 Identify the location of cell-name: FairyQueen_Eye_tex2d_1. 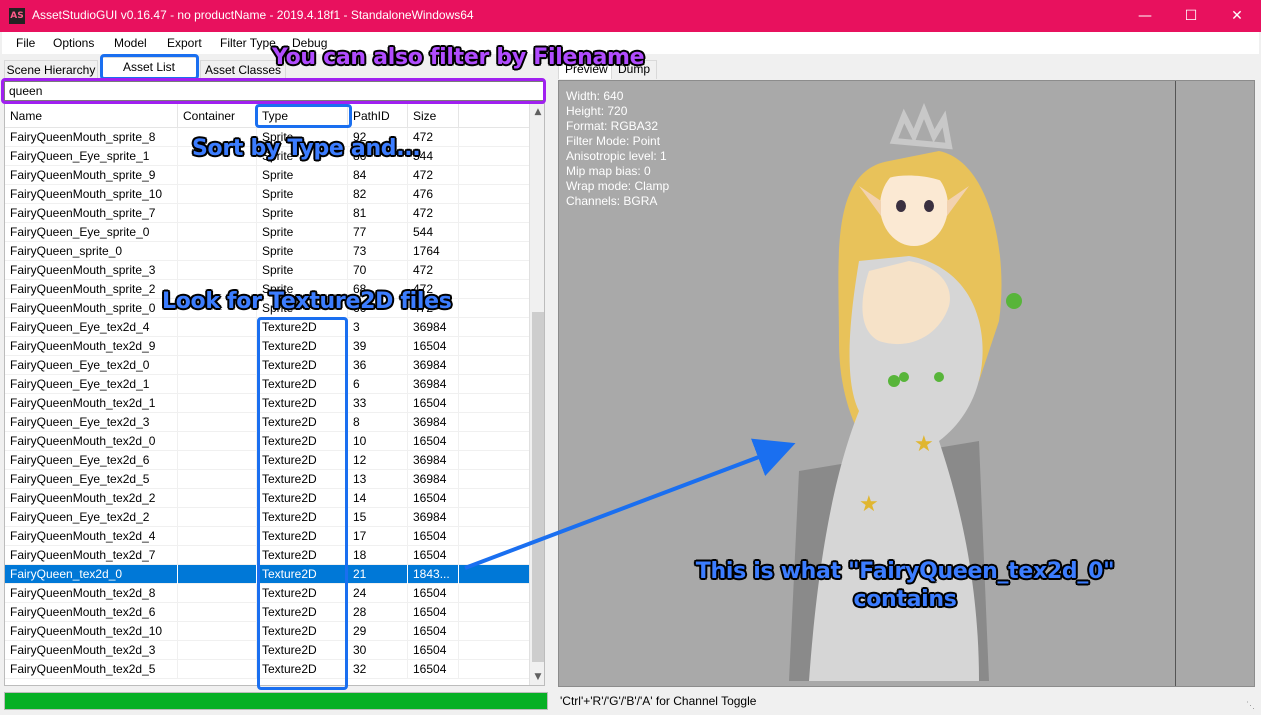
(91, 384).